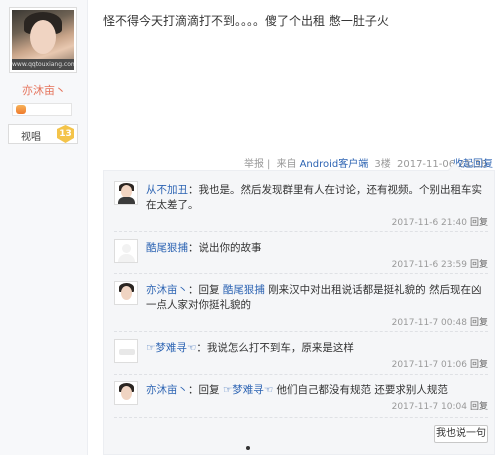 Image resolution: width=499 pixels, height=455 pixels. What do you see at coordinates (42, 109) in the screenshot?
I see `level-indicator` at bounding box center [42, 109].